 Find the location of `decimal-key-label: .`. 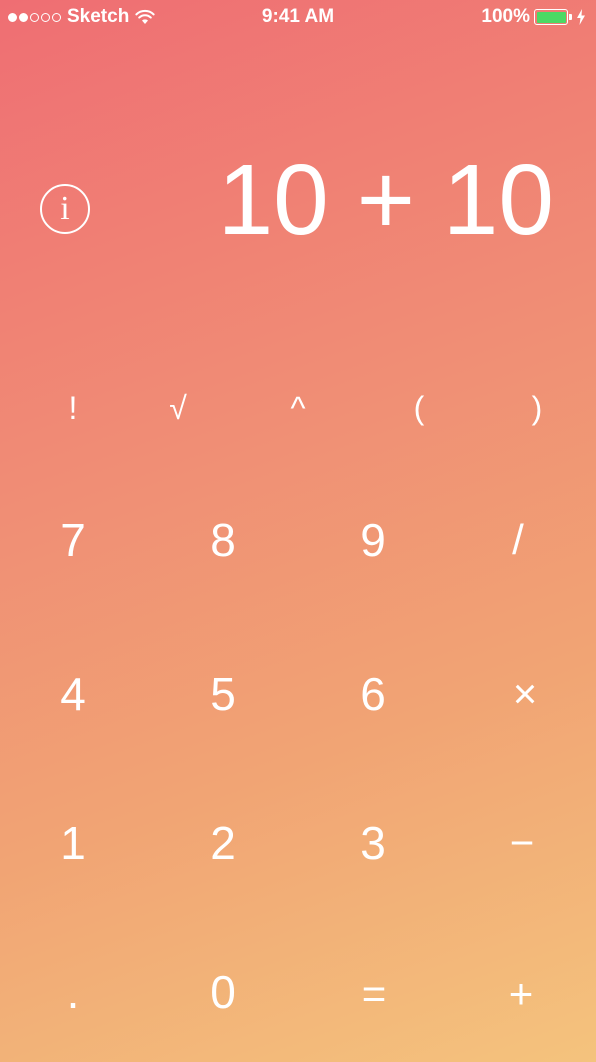

decimal-key-label: . is located at coordinates (73, 992).